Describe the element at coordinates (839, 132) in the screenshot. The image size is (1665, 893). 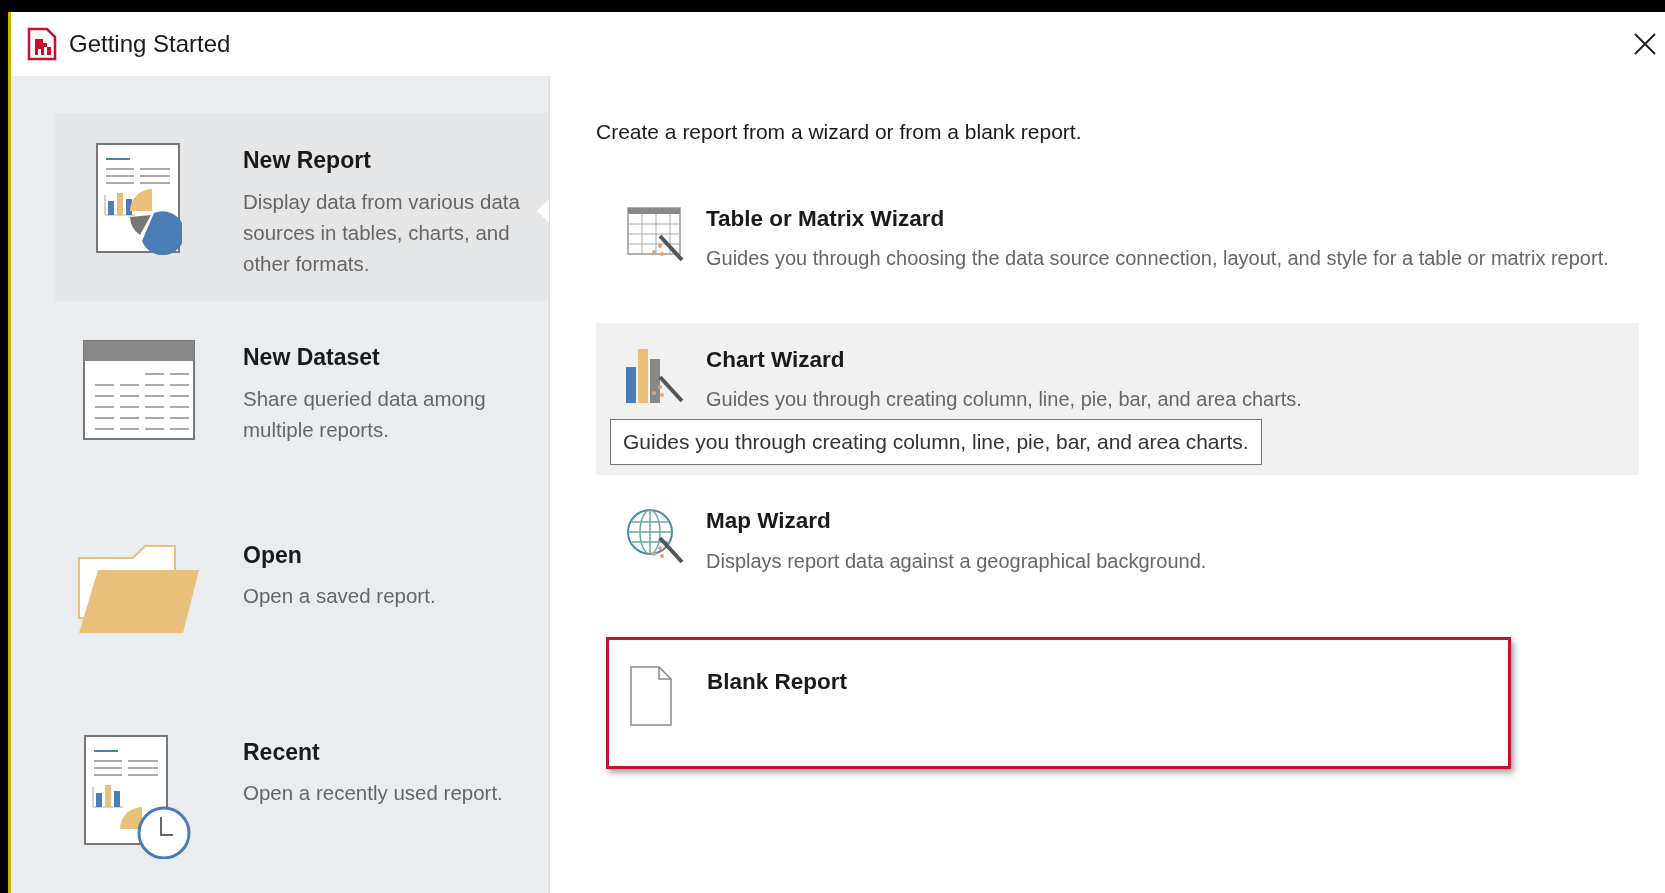
I see `intro-text: Create a report from a wizard or from a blank report.` at that location.